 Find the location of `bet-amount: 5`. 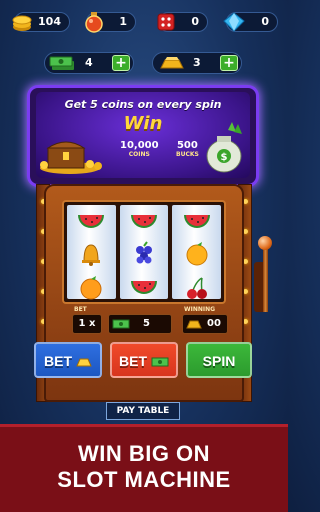

bet-amount: 5 is located at coordinates (140, 324).